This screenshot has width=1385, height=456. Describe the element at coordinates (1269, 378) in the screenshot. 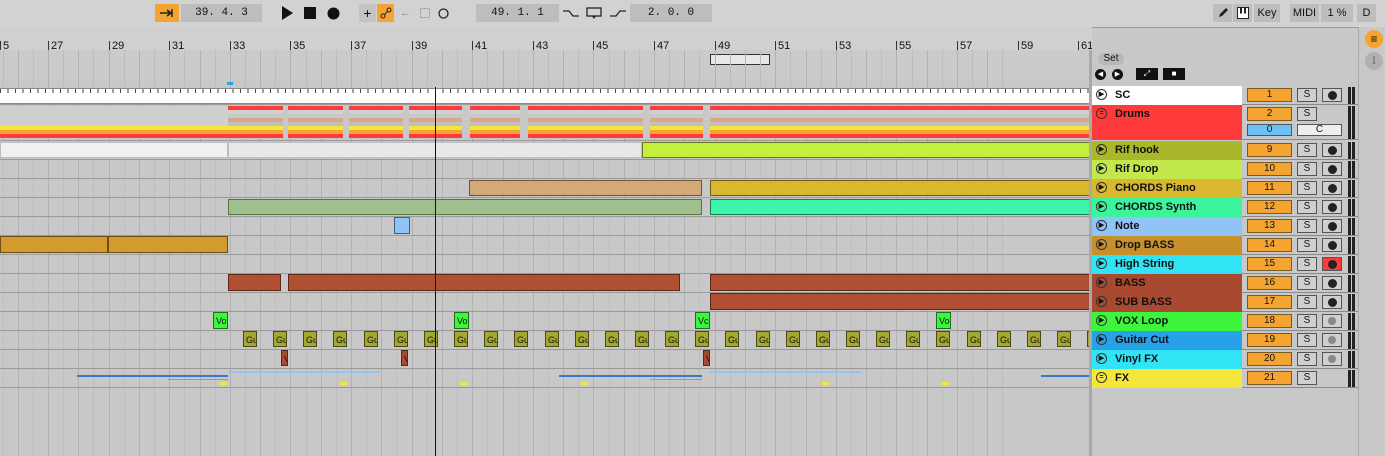

I see `track-number: 21` at that location.